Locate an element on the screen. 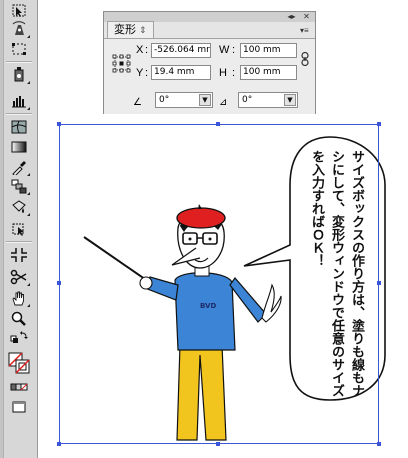  handle-bottom-right is located at coordinates (379, 444).